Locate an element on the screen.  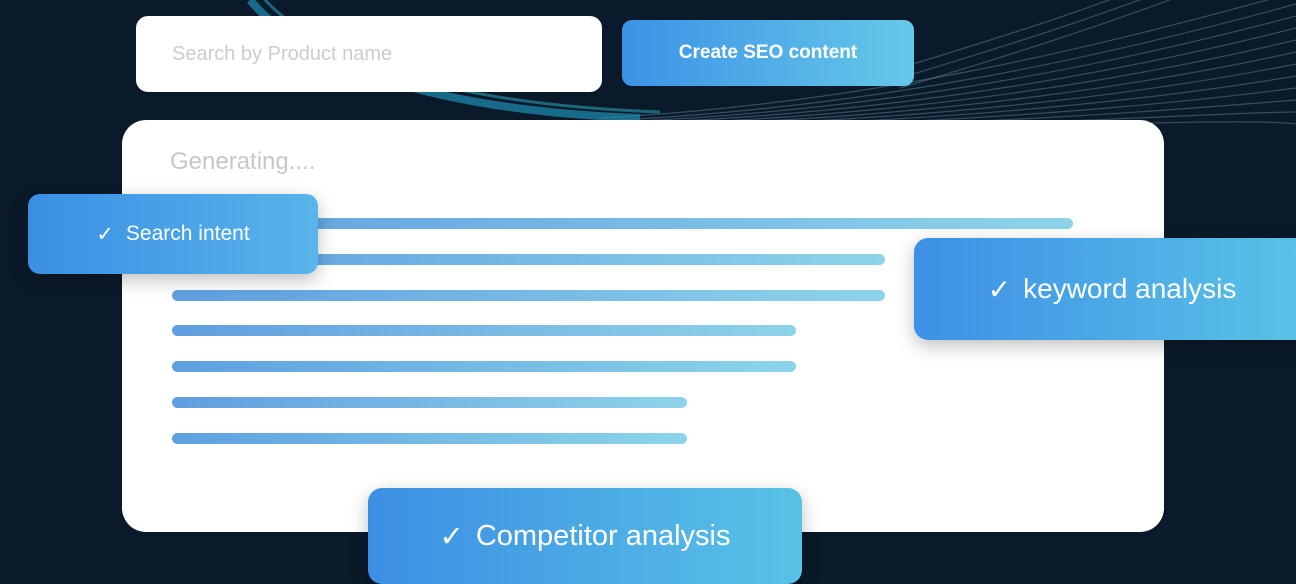
search-input: Search by Product name is located at coordinates (369, 54).